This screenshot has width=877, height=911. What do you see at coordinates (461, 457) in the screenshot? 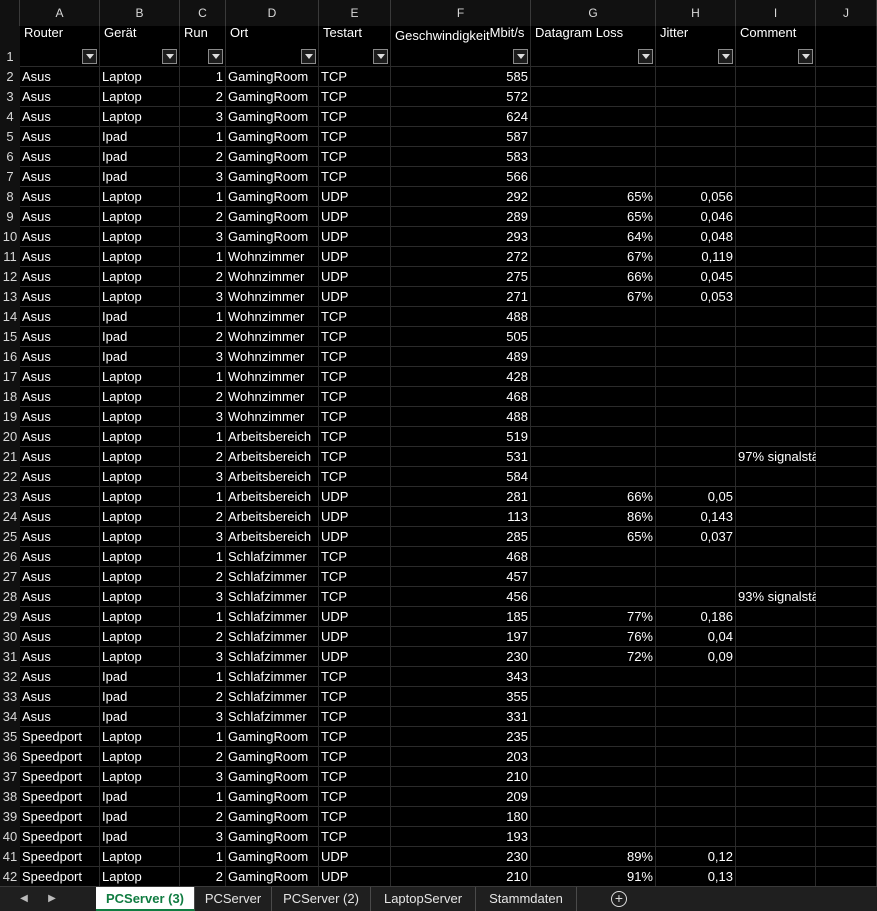
I see `cell-geschwindigkeit: 531` at bounding box center [461, 457].